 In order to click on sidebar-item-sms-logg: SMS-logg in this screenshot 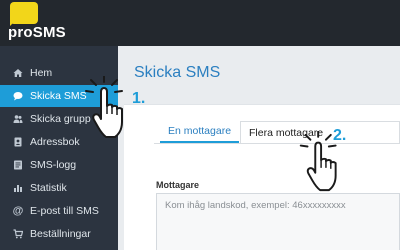, I will do `click(59, 165)`.